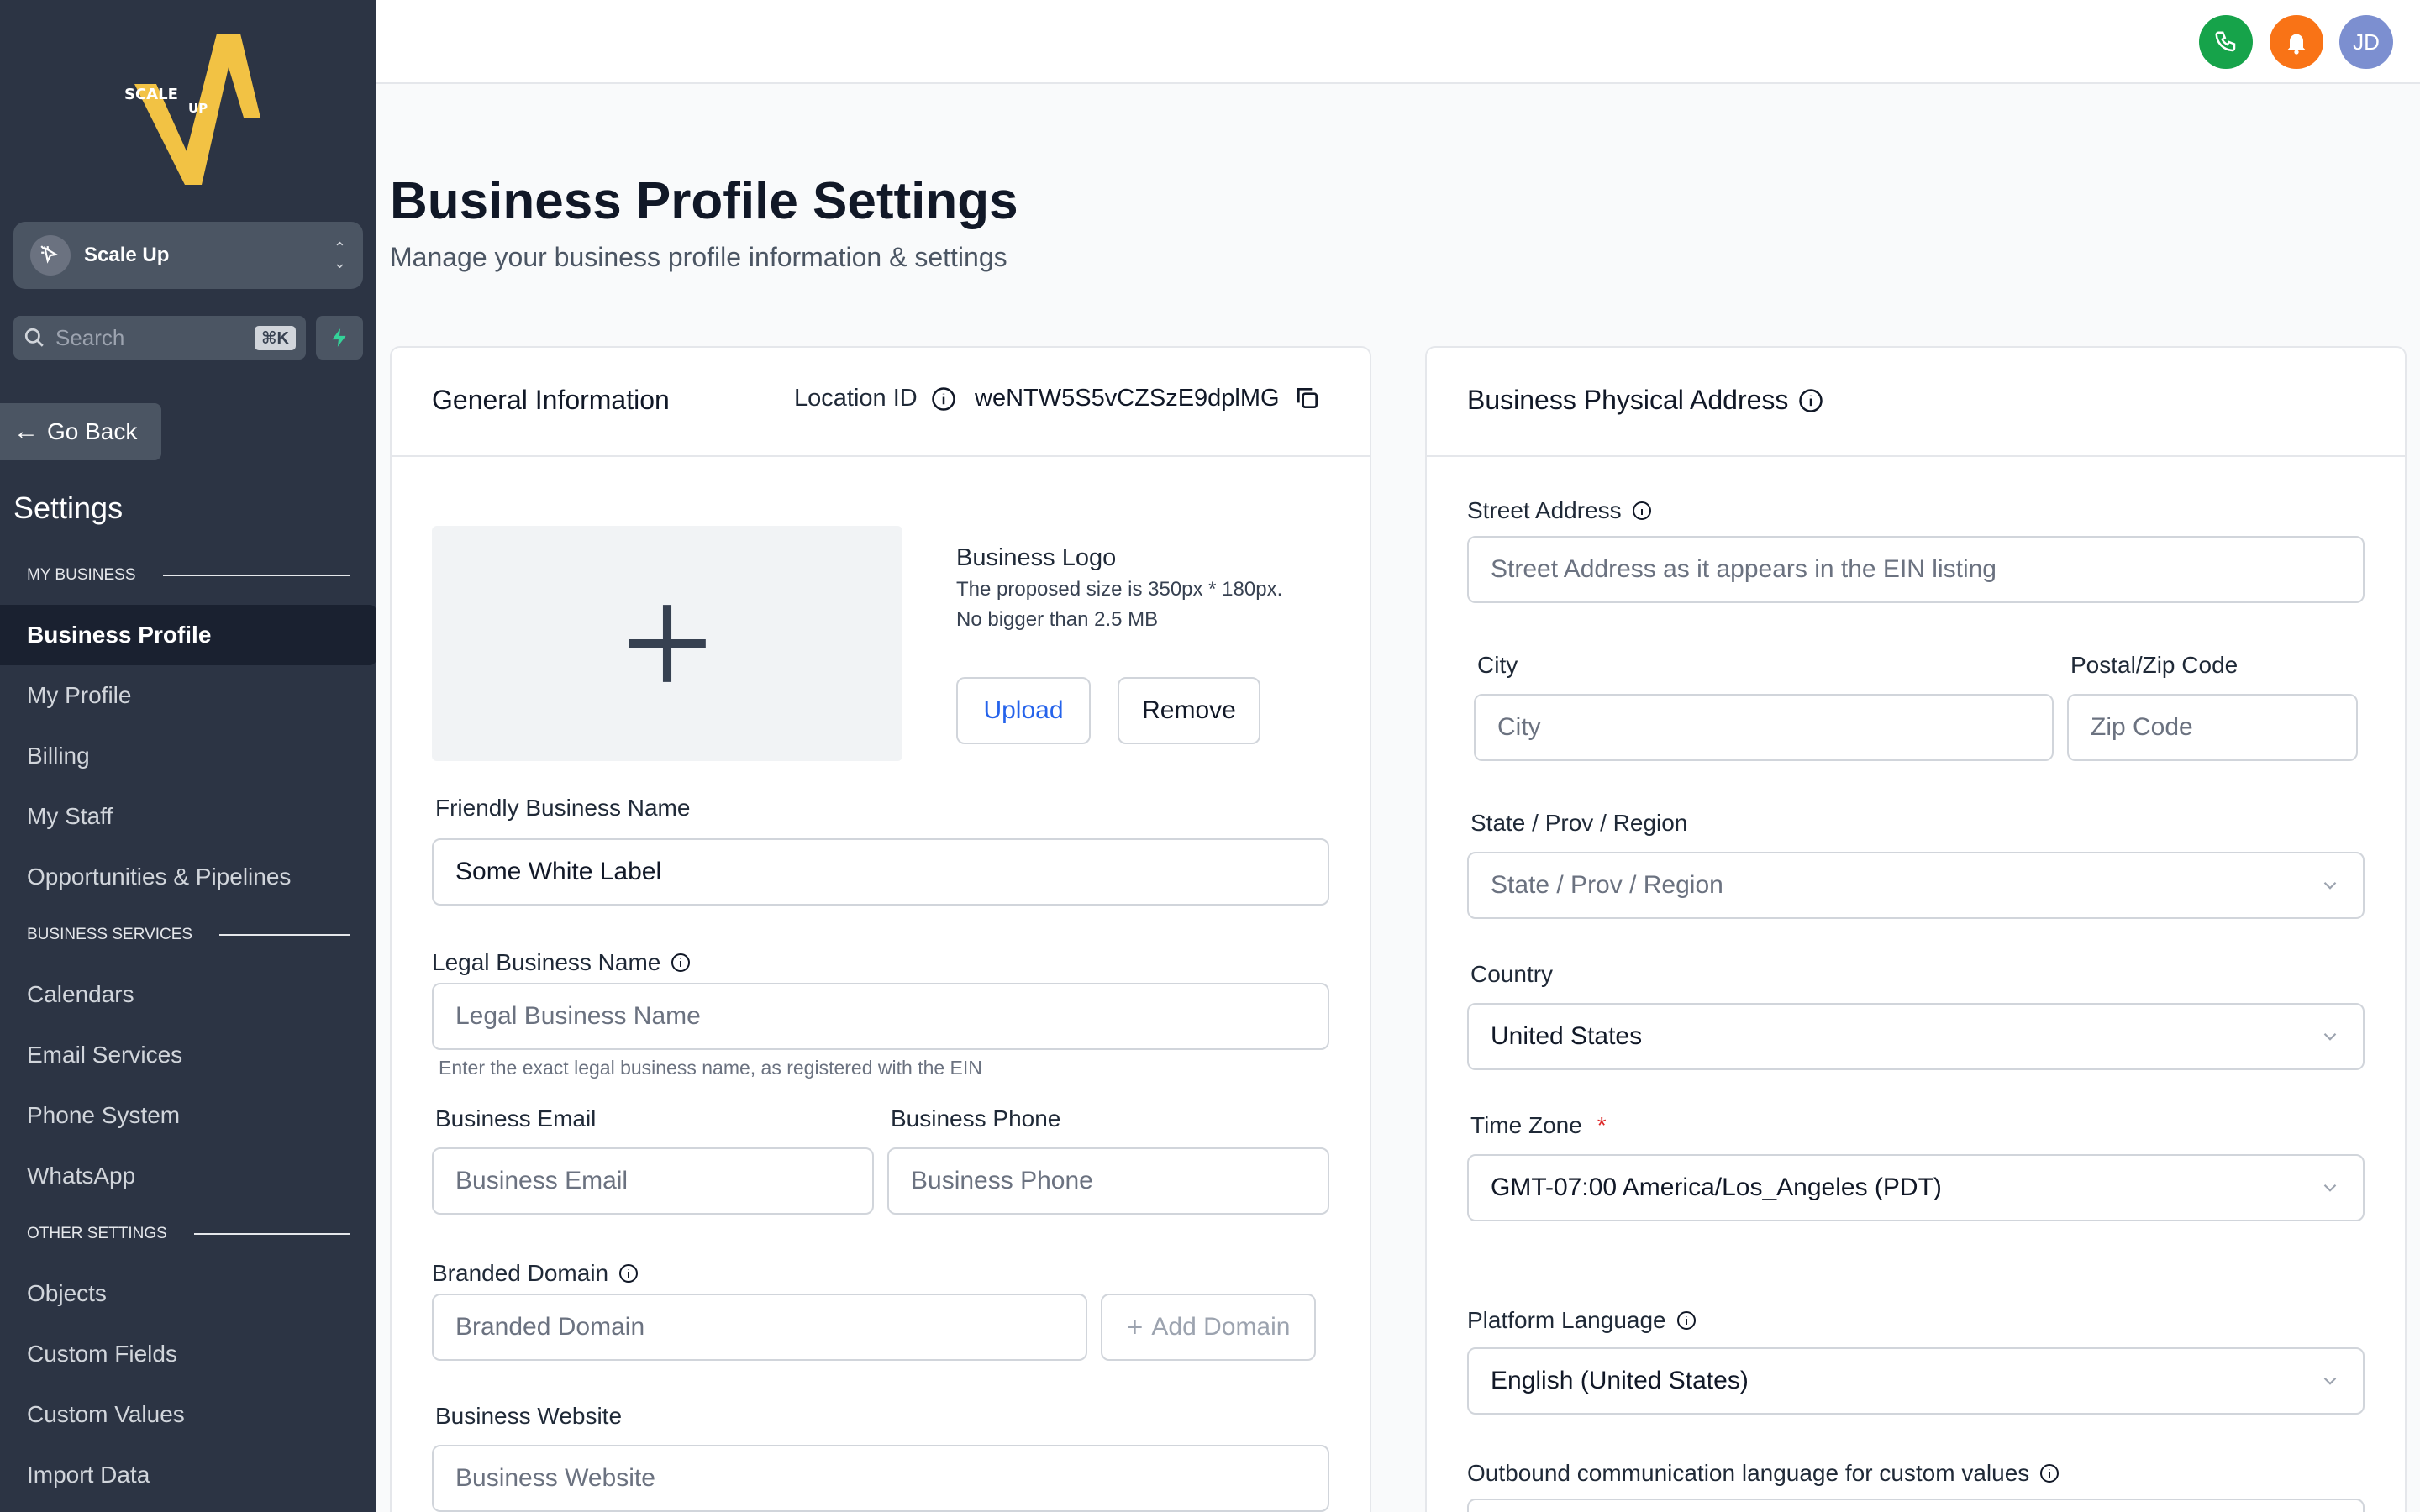  What do you see at coordinates (1127, 398) in the screenshot?
I see `location-id-value: weNTW5S5vCZSzE9dplMG` at bounding box center [1127, 398].